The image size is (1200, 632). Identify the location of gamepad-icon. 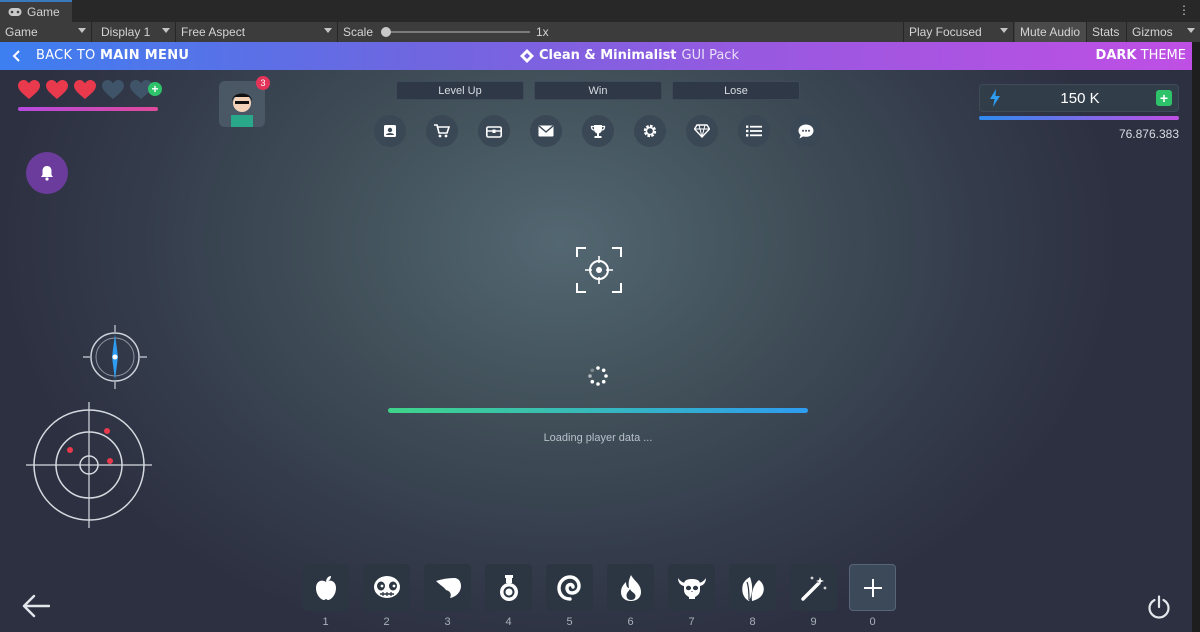
(15, 12).